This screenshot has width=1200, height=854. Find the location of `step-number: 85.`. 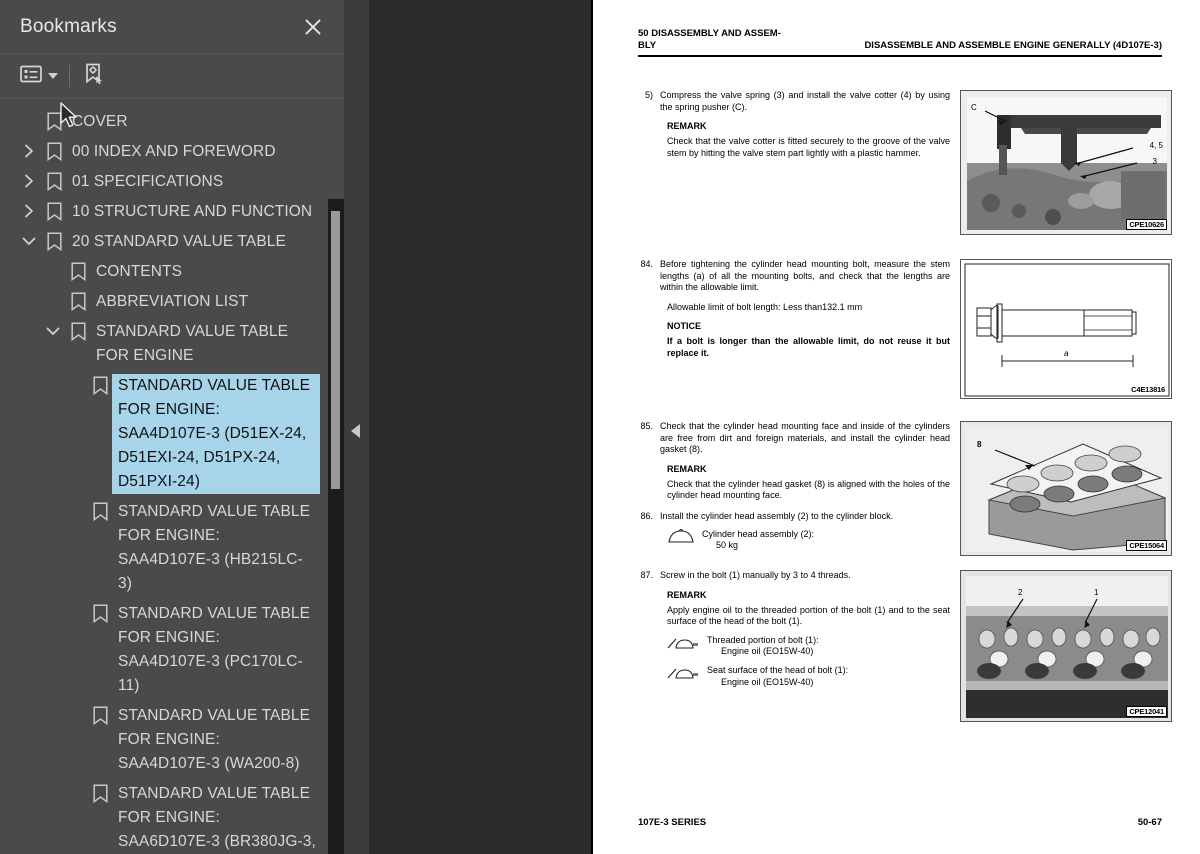

step-number: 85. is located at coordinates (646, 426).